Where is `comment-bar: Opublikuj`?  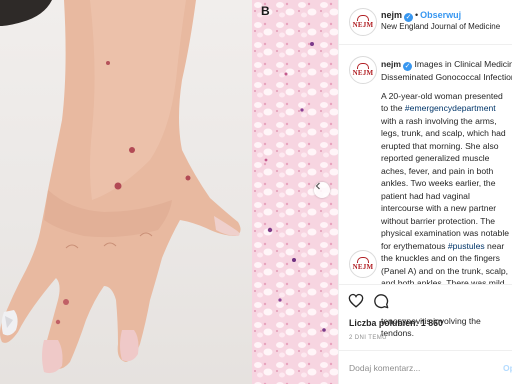 comment-bar: Opublikuj is located at coordinates (425, 367).